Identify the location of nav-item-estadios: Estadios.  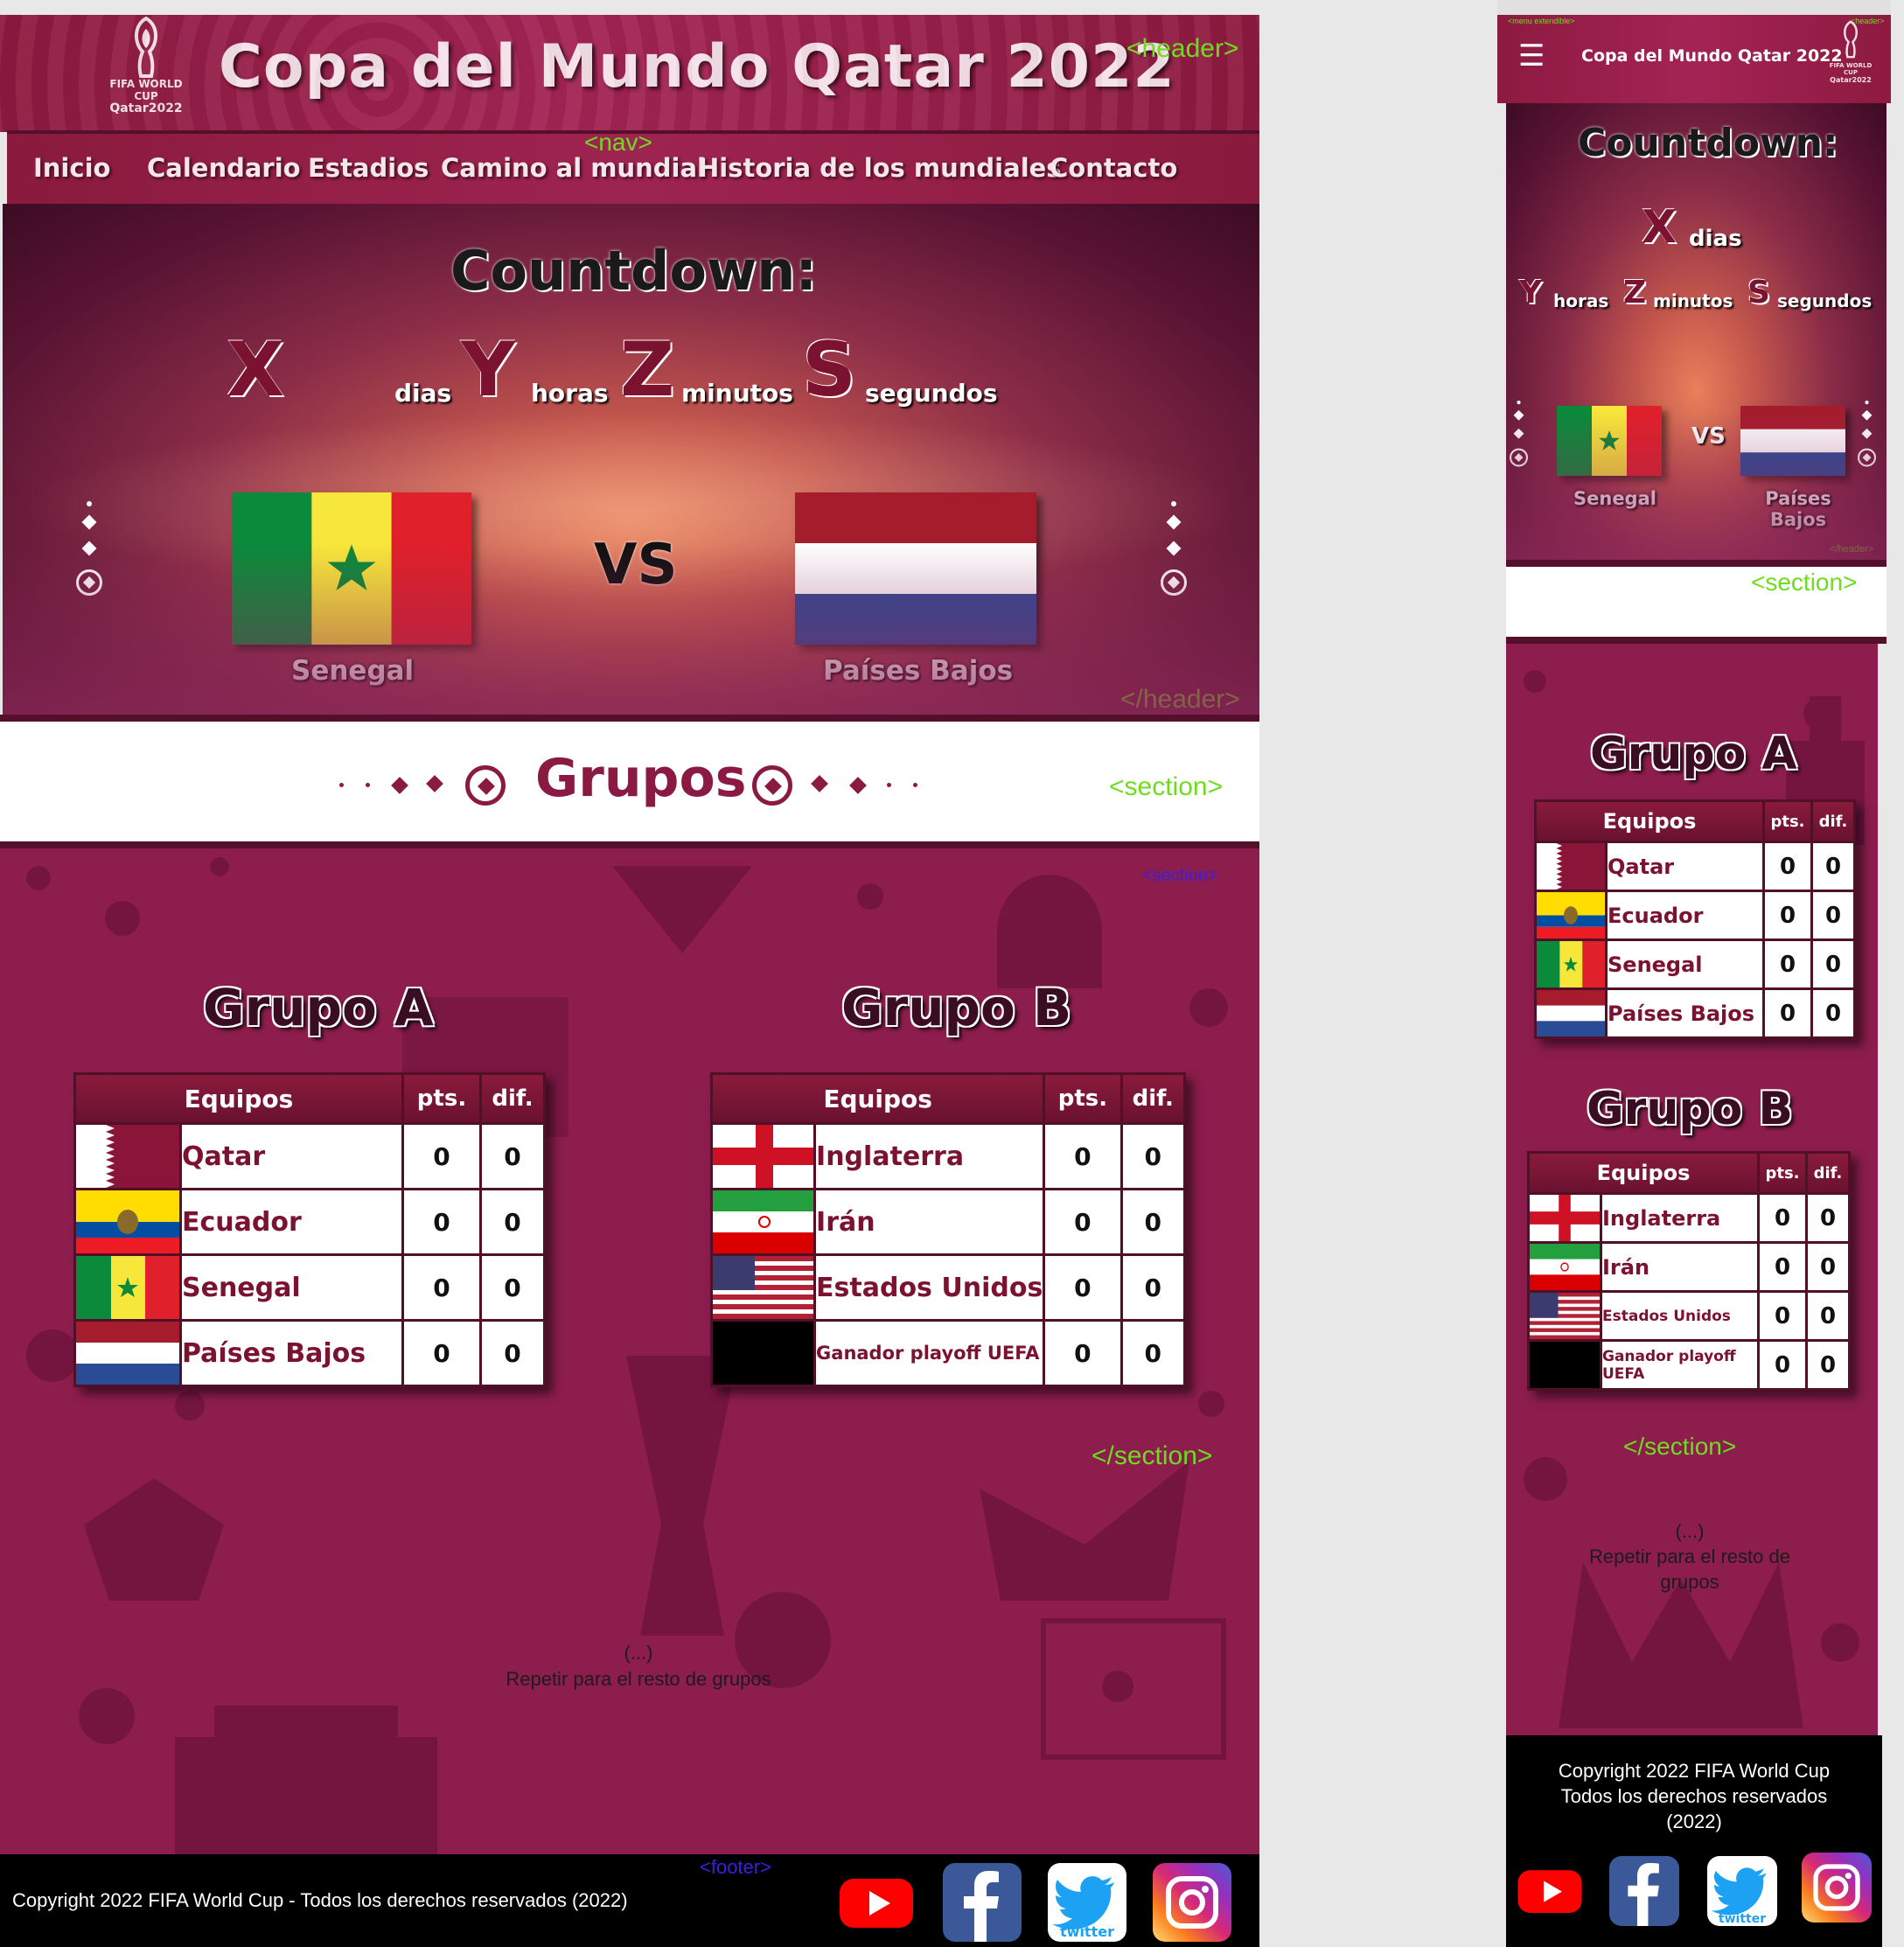
(368, 168).